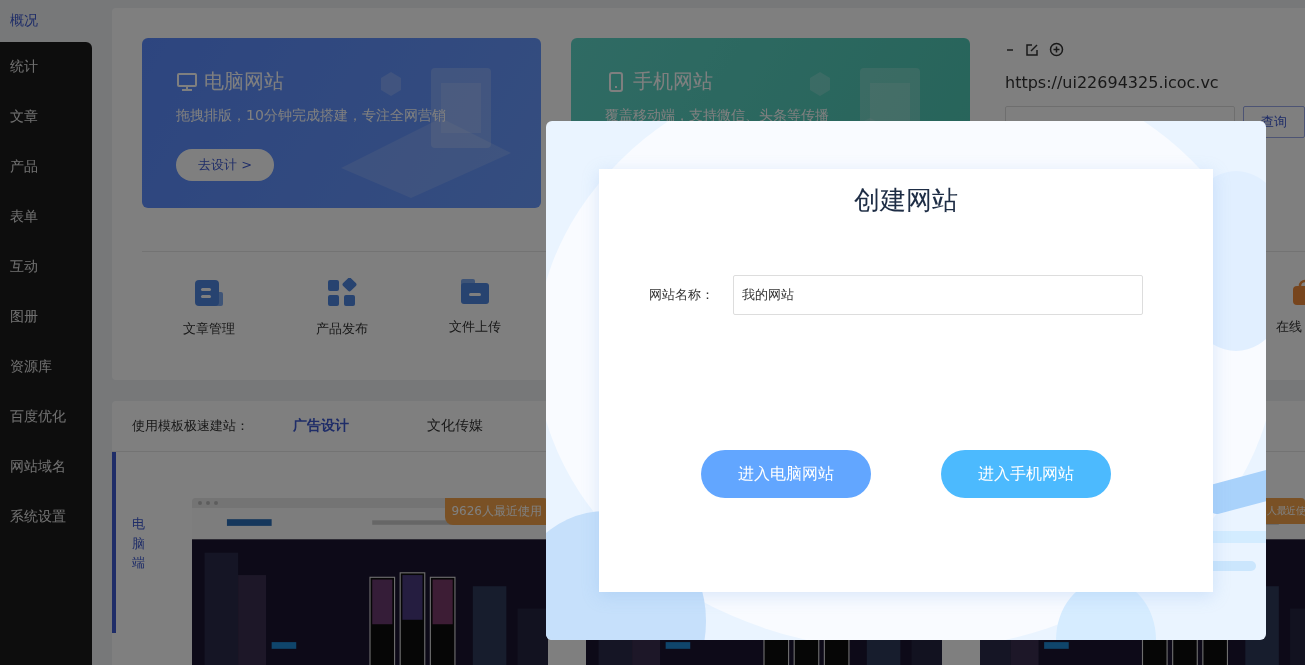  What do you see at coordinates (225, 165) in the screenshot?
I see `design-button: 去设计 >` at bounding box center [225, 165].